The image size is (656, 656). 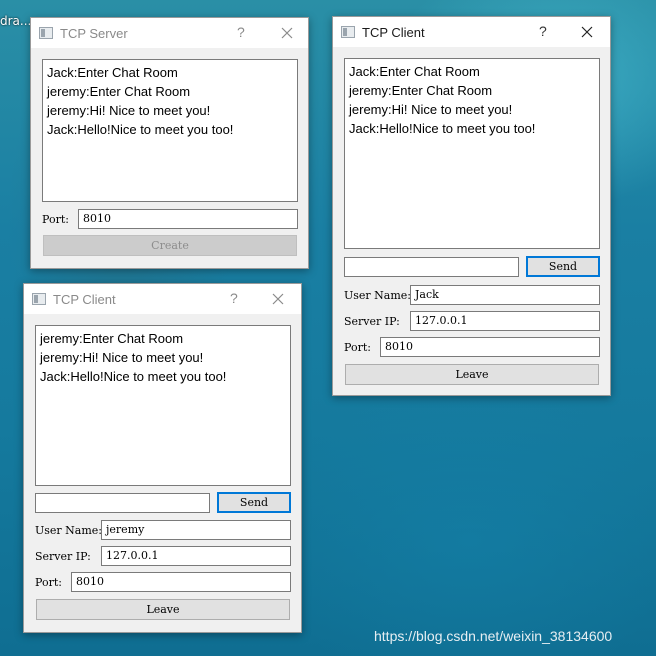 I want to click on client-jack-title: TCP Client, so click(x=393, y=32).